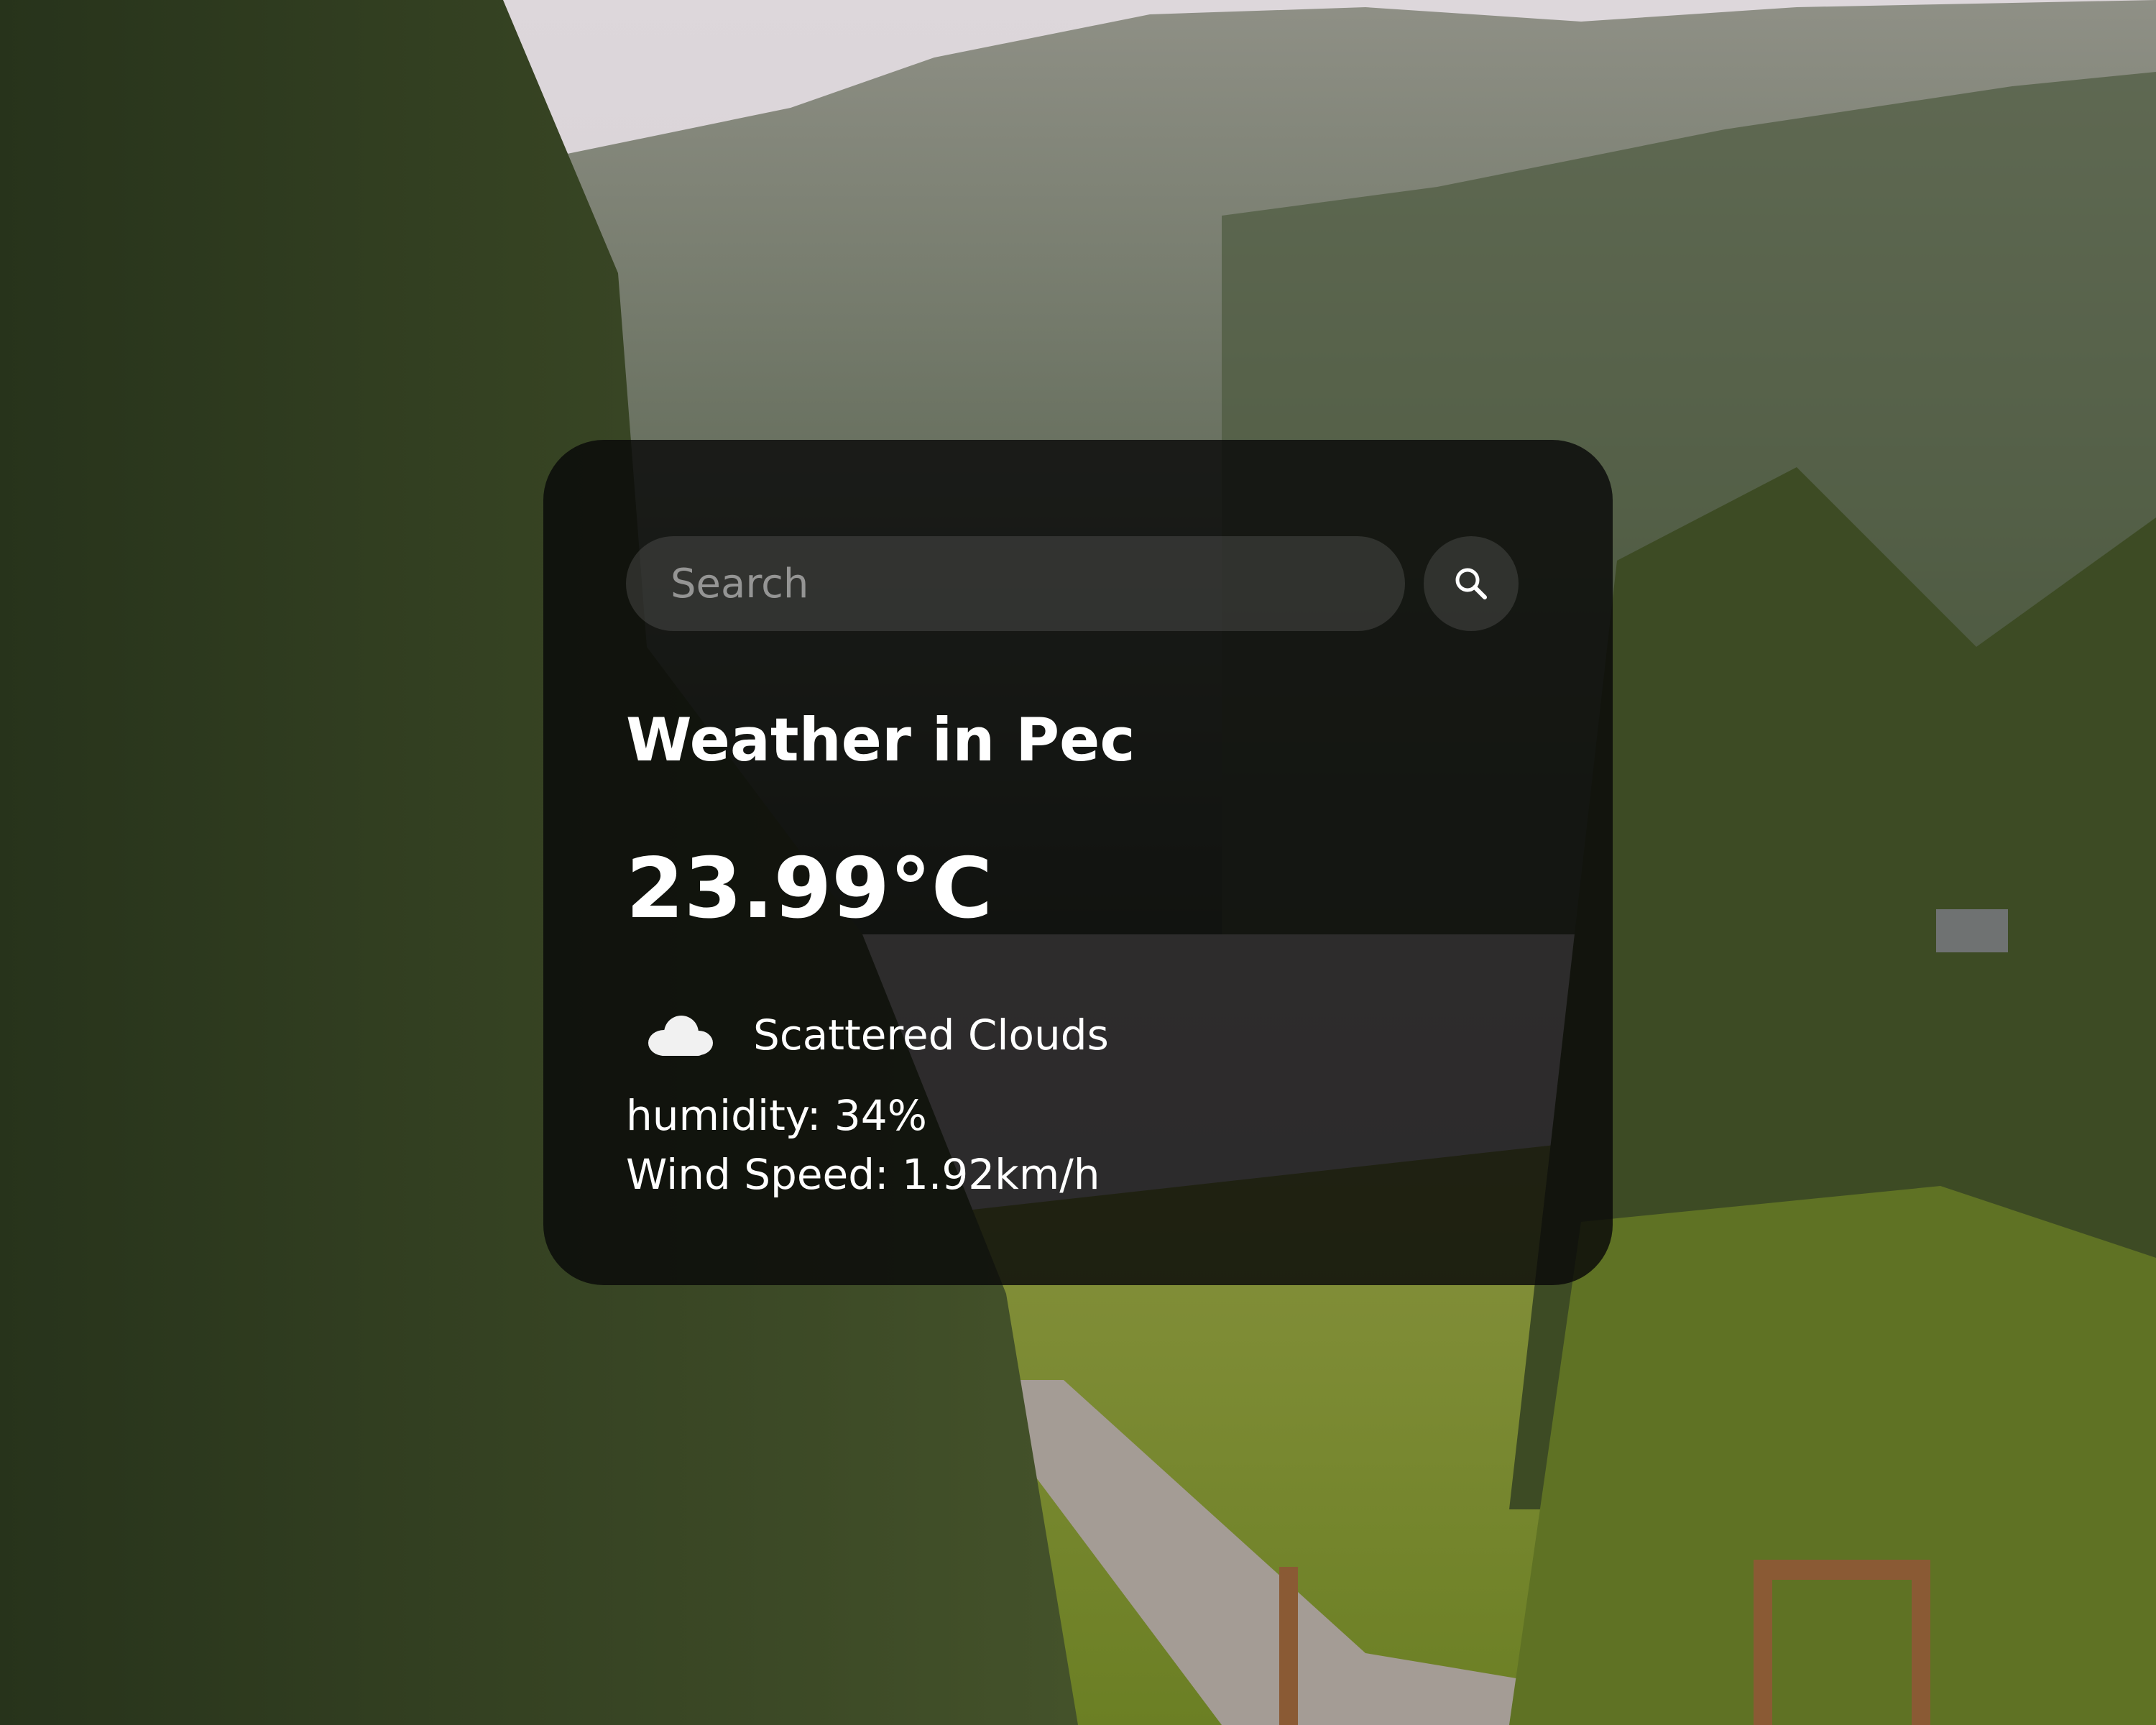 The width and height of the screenshot is (2156, 1725). Describe the element at coordinates (881, 740) in the screenshot. I see `city-weather-title: Weather in Pec` at that location.